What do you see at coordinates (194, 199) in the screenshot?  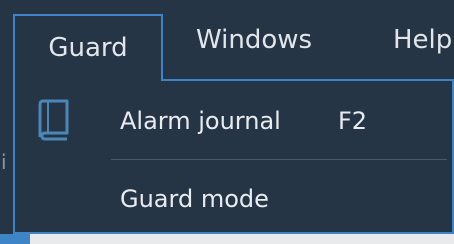 I see `guard-mode-label: Guard mode` at bounding box center [194, 199].